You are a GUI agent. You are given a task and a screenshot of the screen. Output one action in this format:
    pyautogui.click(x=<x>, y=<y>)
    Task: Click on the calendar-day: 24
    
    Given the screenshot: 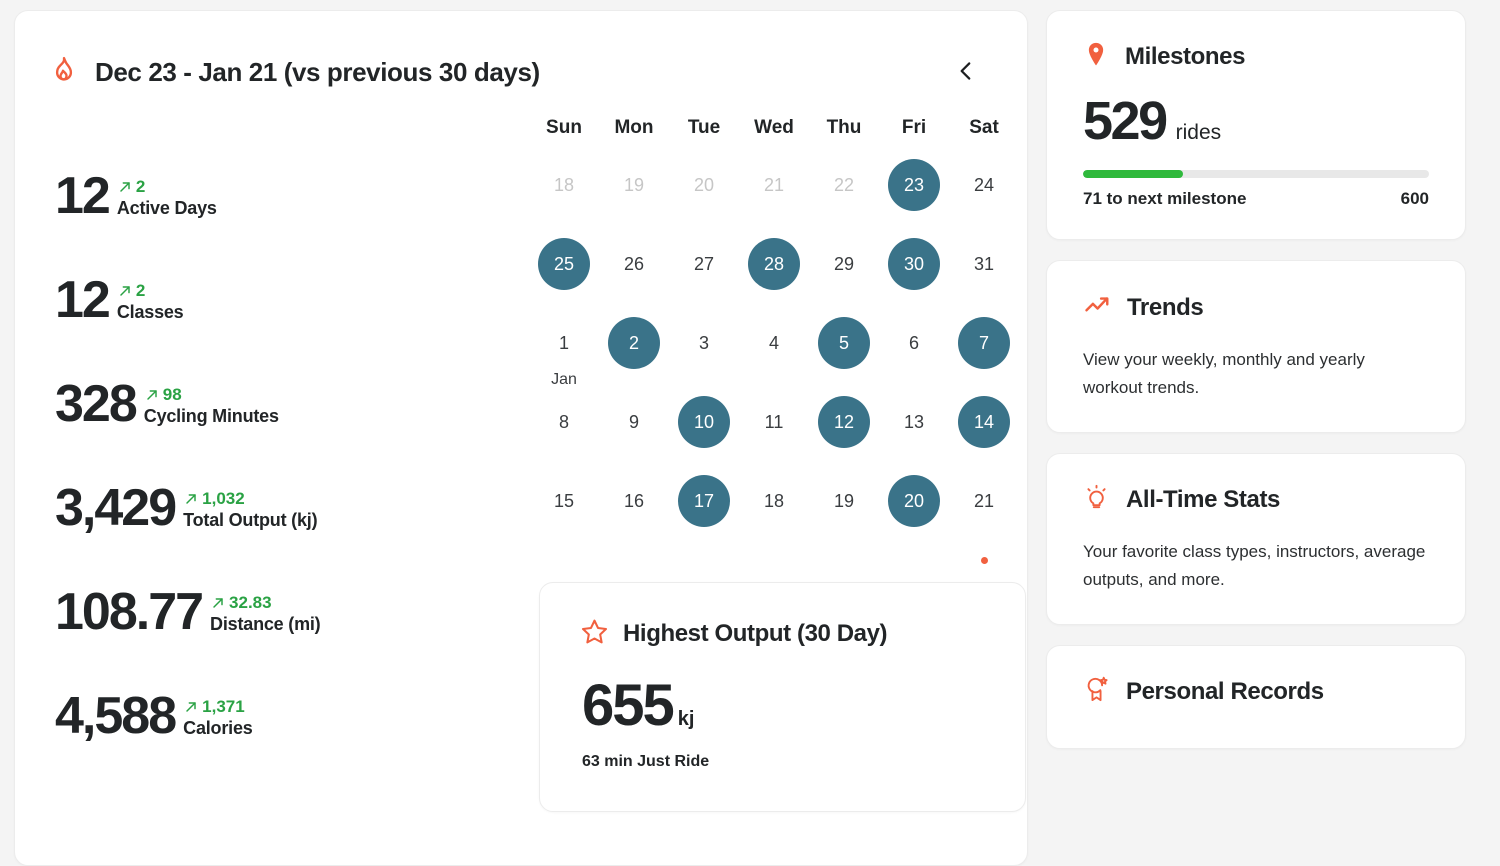 What is the action you would take?
    pyautogui.click(x=984, y=185)
    